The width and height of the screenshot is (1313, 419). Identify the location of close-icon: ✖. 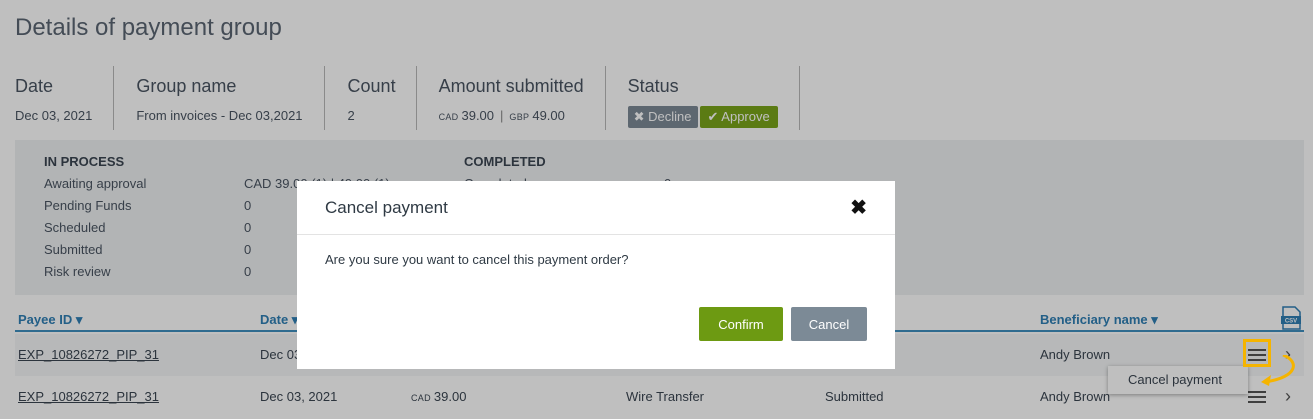
(858, 207).